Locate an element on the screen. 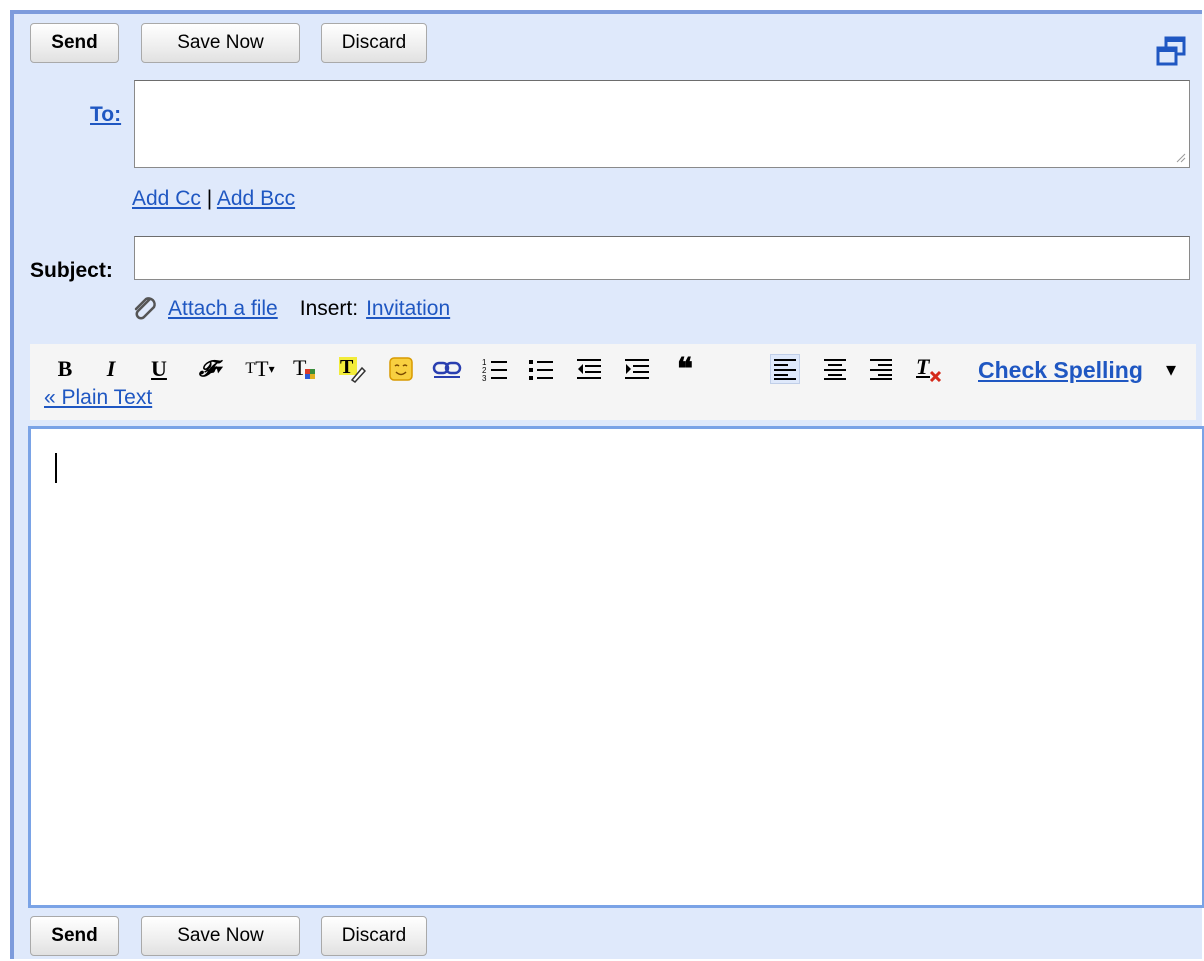 The height and width of the screenshot is (961, 1204). remove-formatting-icon: T is located at coordinates (929, 369).